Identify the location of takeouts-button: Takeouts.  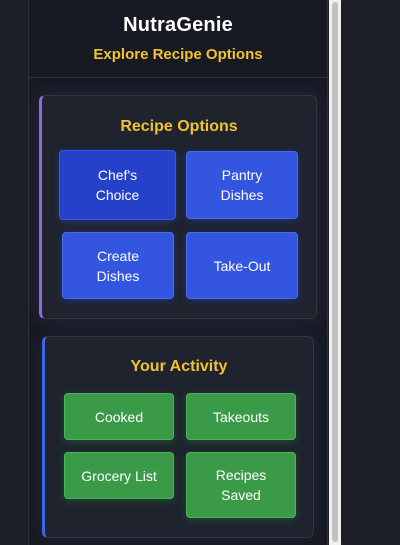
(241, 416).